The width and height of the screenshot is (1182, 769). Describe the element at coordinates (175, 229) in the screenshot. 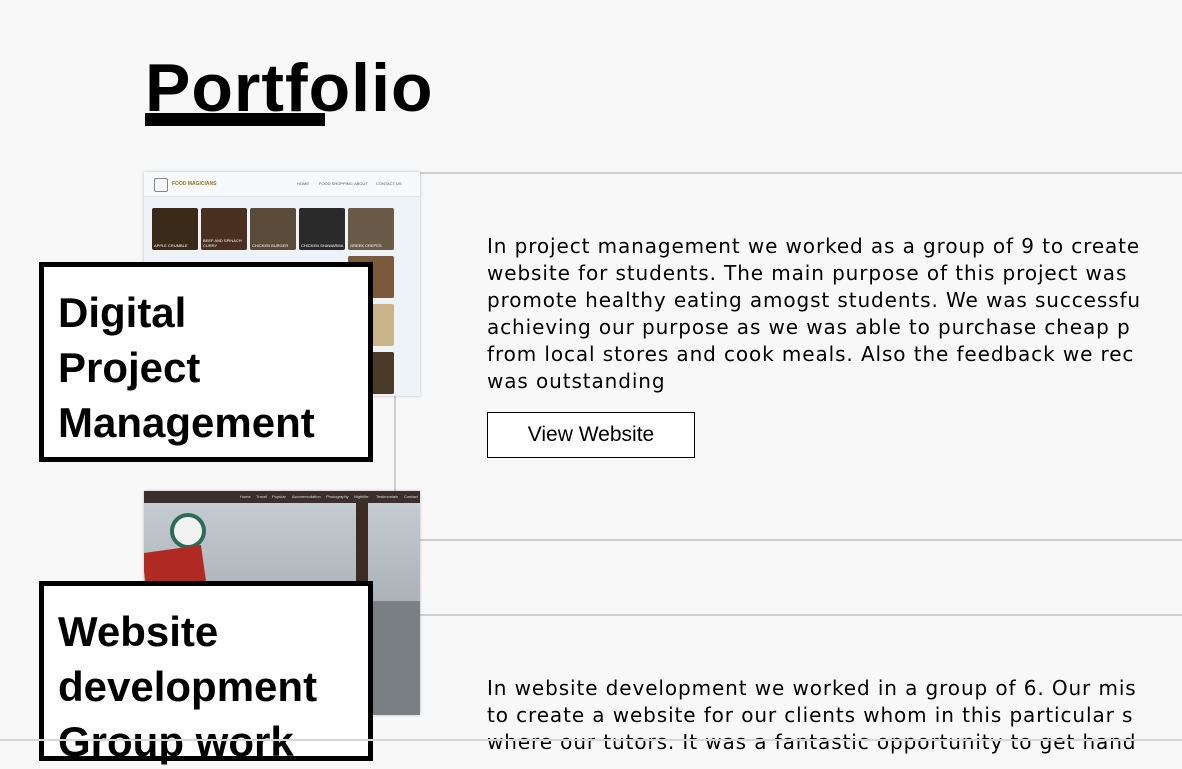

I see `thumbnail-food-cell: APPLE CRUMBLE` at that location.